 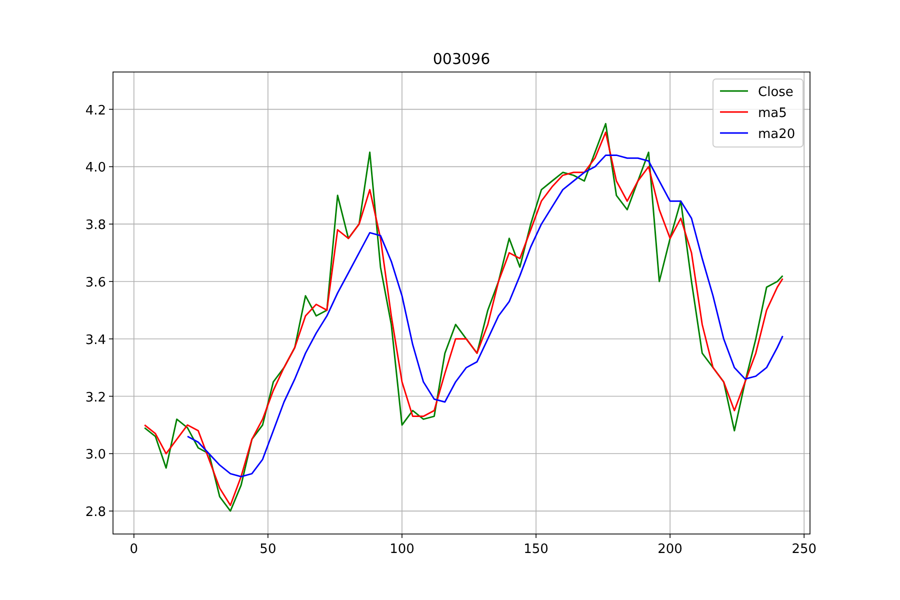 What do you see at coordinates (776, 92) in the screenshot?
I see `legend-label: Close` at bounding box center [776, 92].